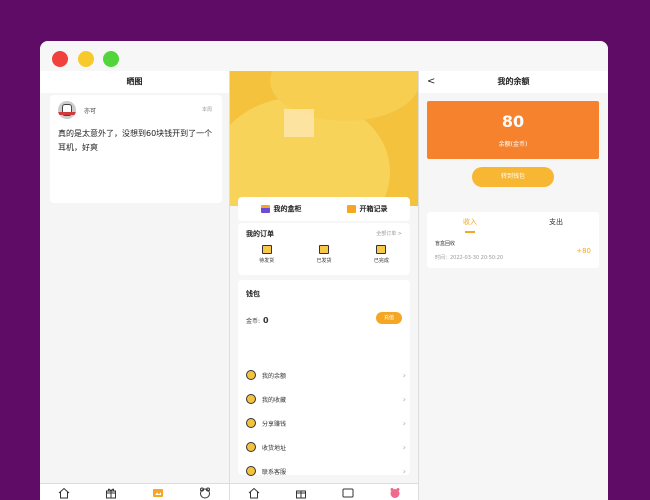 The height and width of the screenshot is (500, 650). What do you see at coordinates (381, 249) in the screenshot?
I see `clipboard-icon` at bounding box center [381, 249].